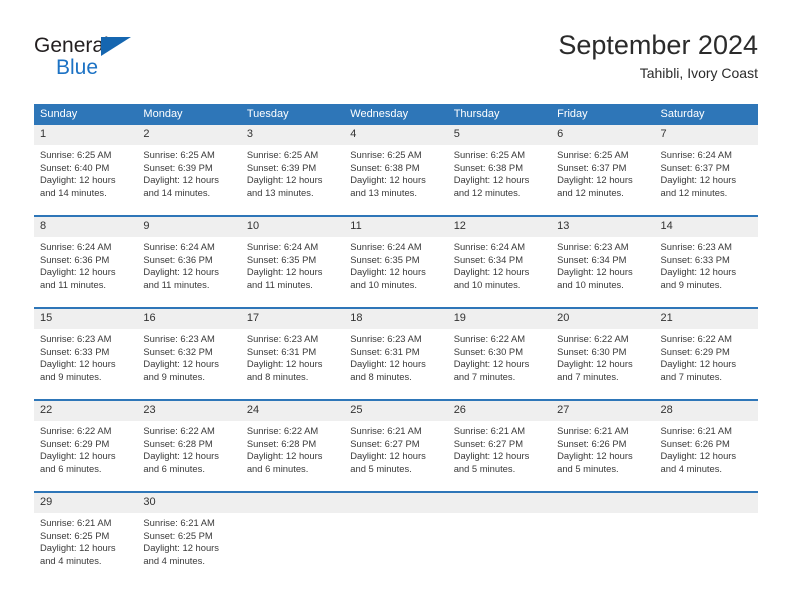 The height and width of the screenshot is (612, 792). I want to click on sunset-text: Sunset: 6:29 PM, so click(695, 351).